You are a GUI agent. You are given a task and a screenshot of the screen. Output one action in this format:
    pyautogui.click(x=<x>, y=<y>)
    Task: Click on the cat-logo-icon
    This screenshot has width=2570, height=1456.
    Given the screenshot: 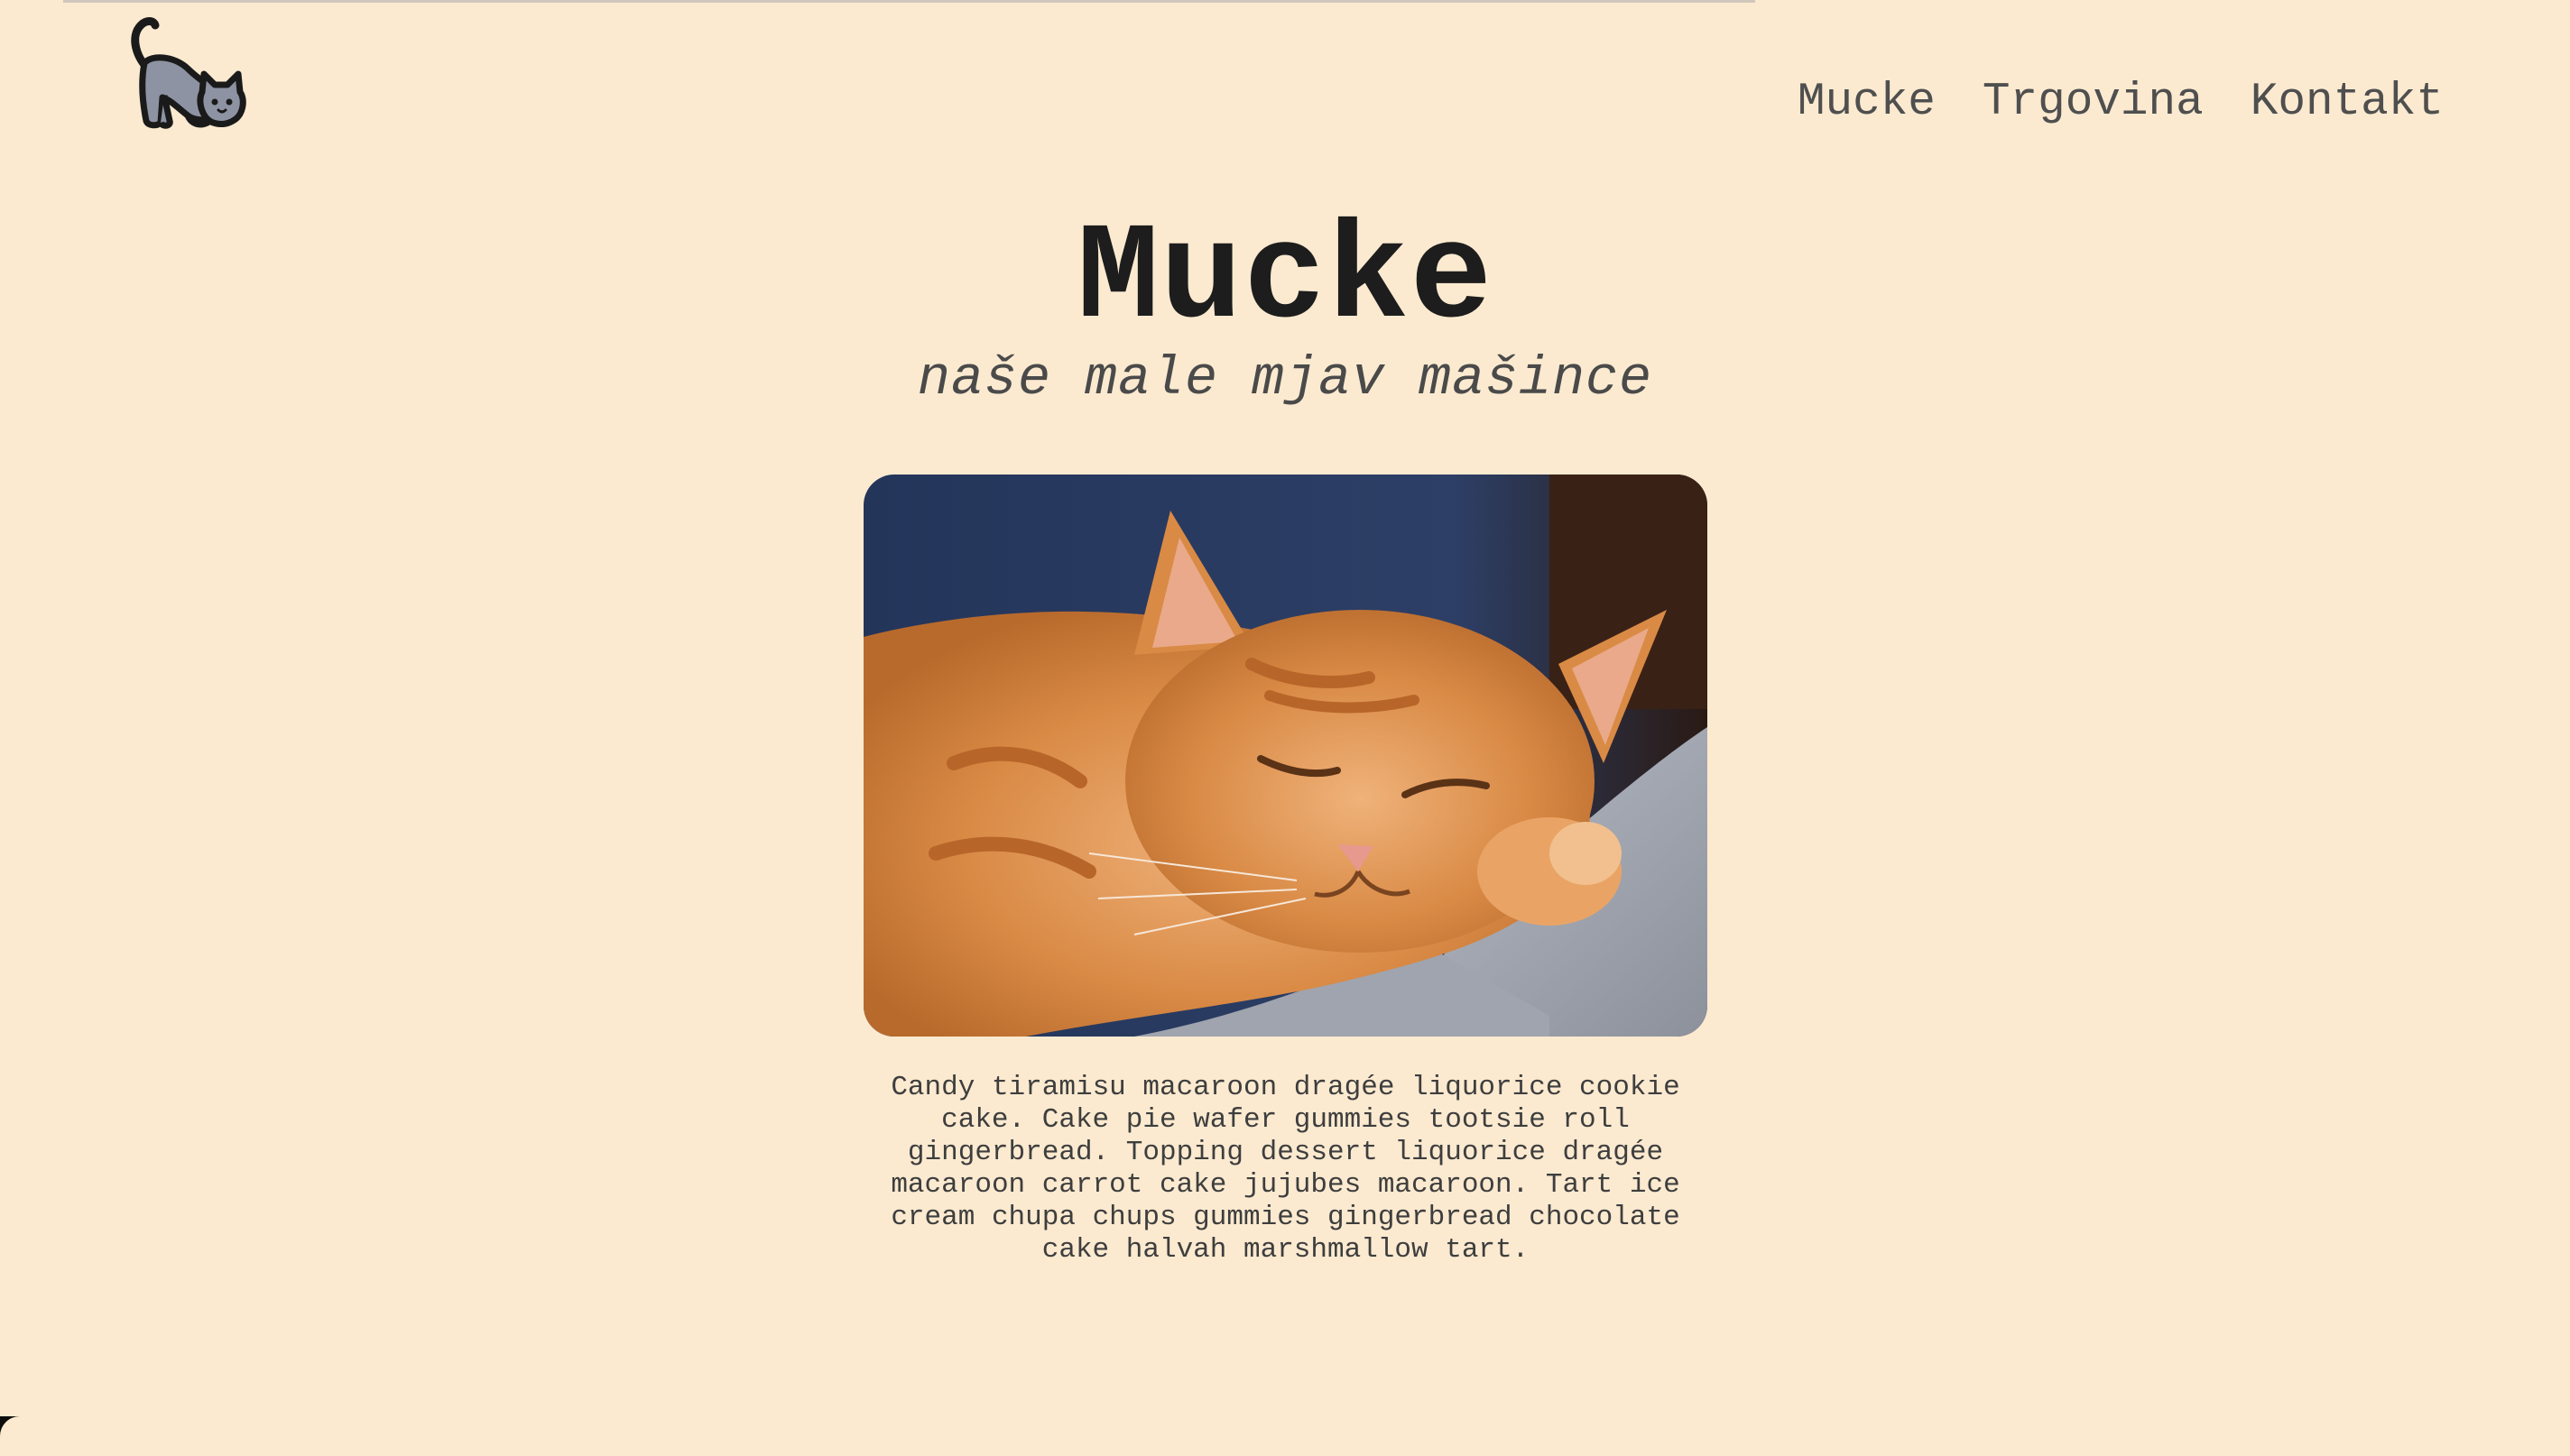 What is the action you would take?
    pyautogui.click(x=188, y=70)
    